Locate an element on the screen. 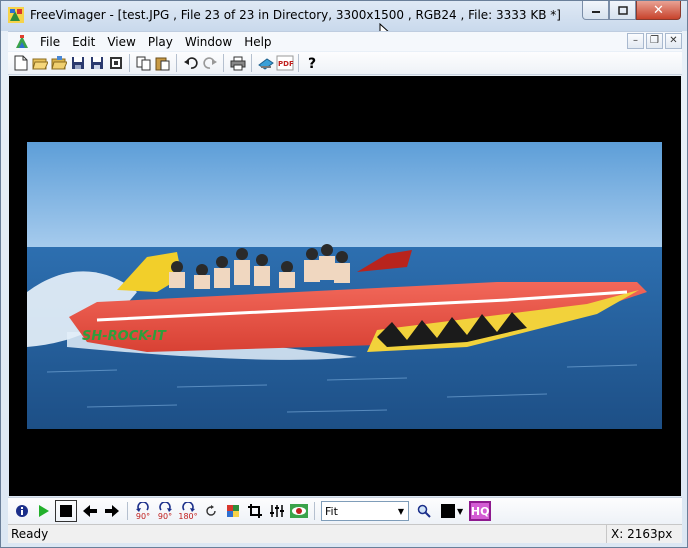 This screenshot has width=688, height=548. rotate-cw-90-label: 90° is located at coordinates (165, 516).